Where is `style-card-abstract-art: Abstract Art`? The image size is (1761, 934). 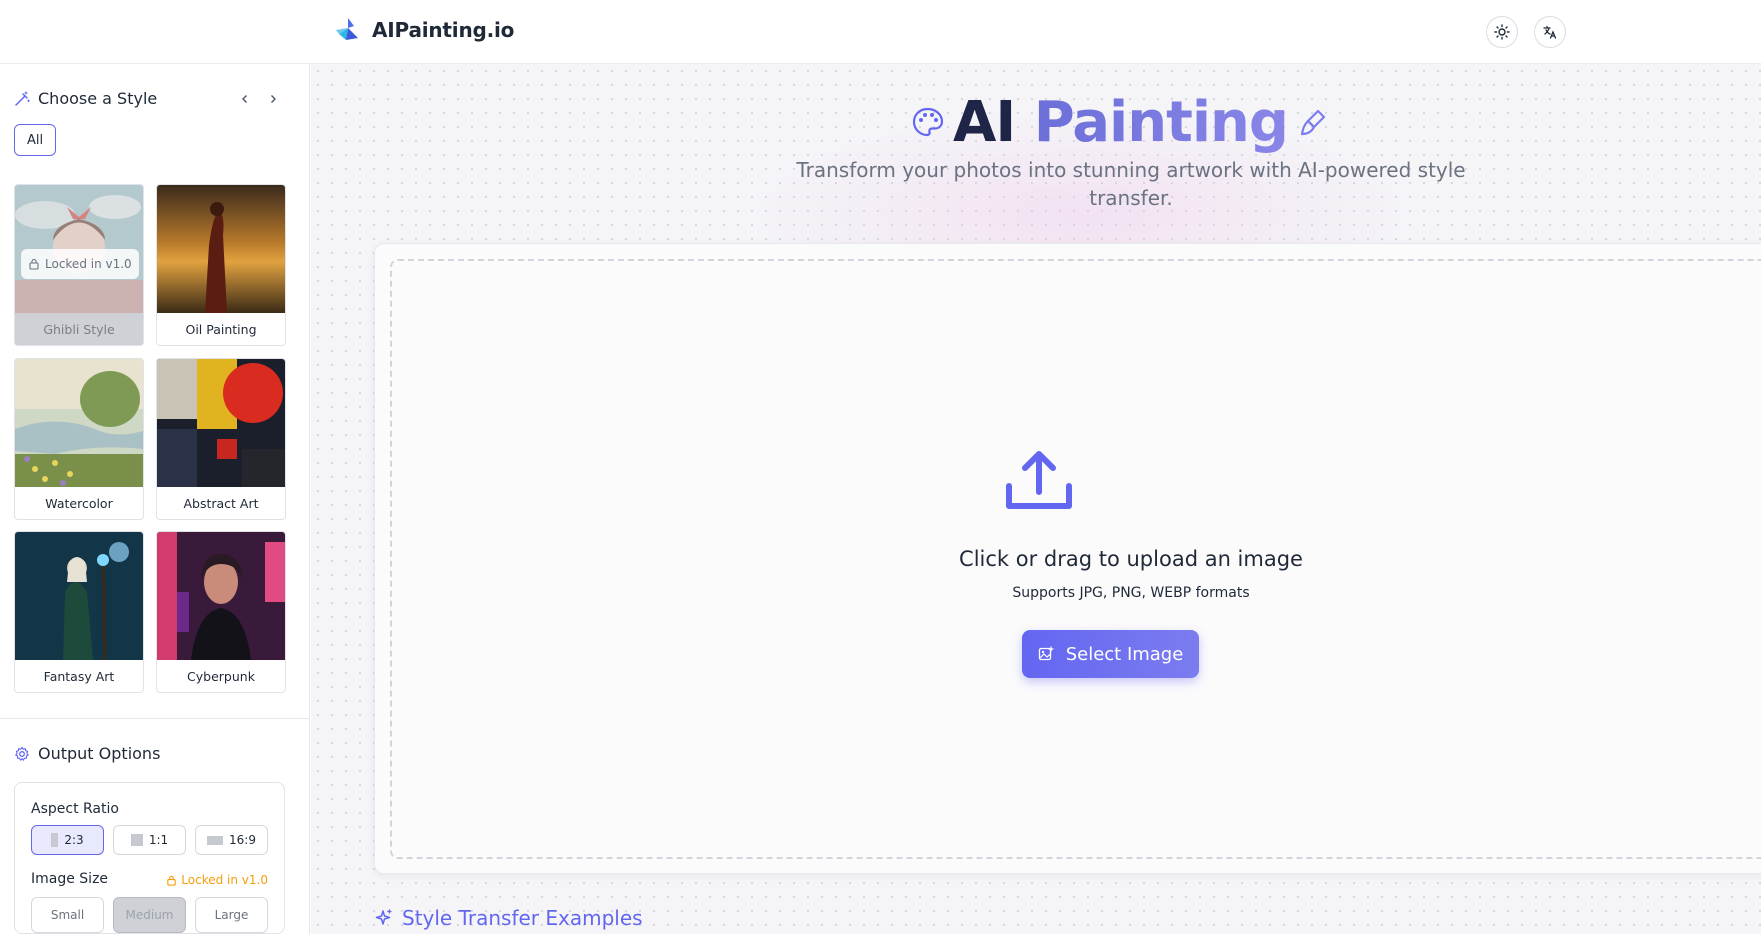 style-card-abstract-art: Abstract Art is located at coordinates (221, 439).